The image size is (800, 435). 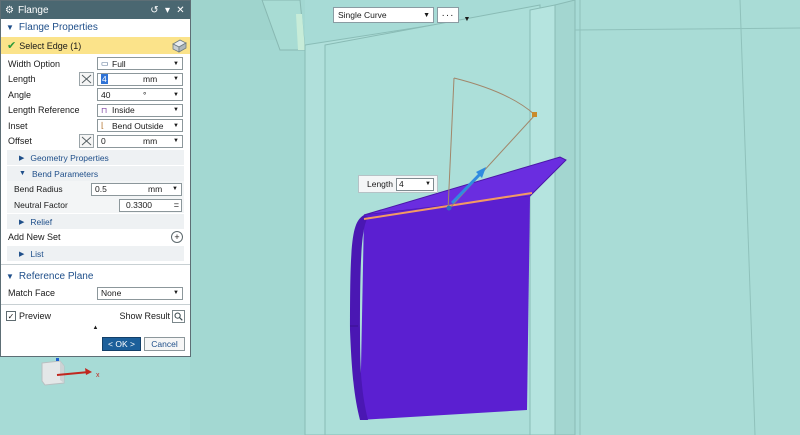 What do you see at coordinates (35, 316) in the screenshot?
I see `preview-label: Preview` at bounding box center [35, 316].